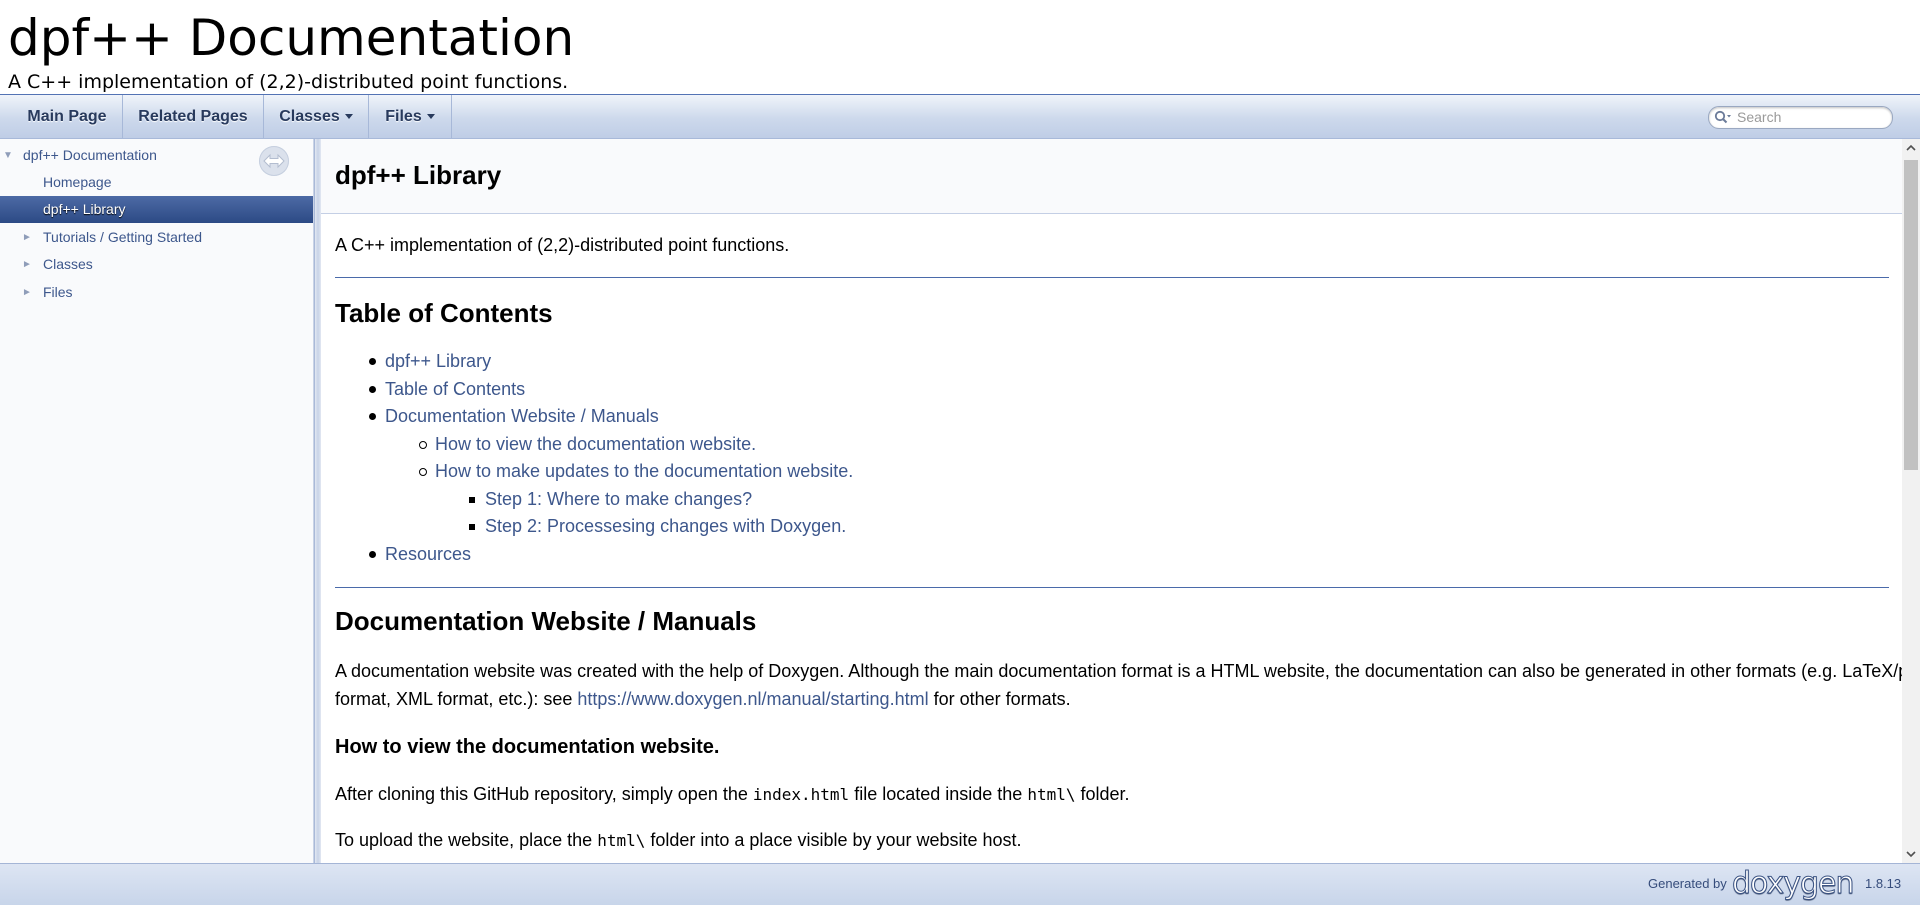 This screenshot has width=1920, height=905. I want to click on content-scrollbar, so click(1911, 501).